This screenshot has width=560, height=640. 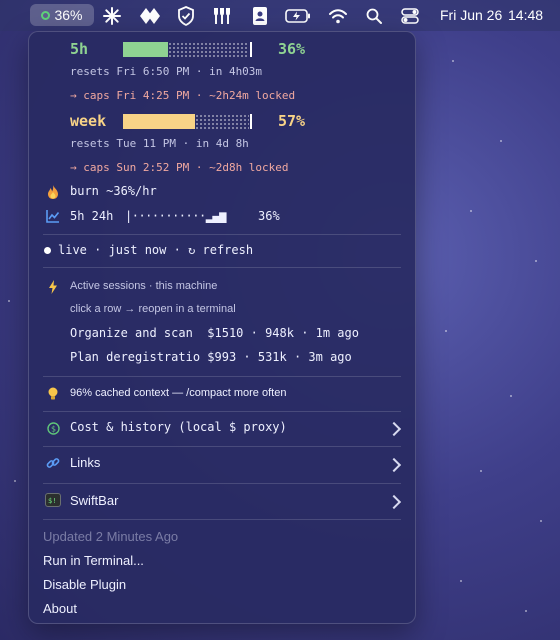 I want to click on usage-status-label: 36%, so click(x=68, y=15).